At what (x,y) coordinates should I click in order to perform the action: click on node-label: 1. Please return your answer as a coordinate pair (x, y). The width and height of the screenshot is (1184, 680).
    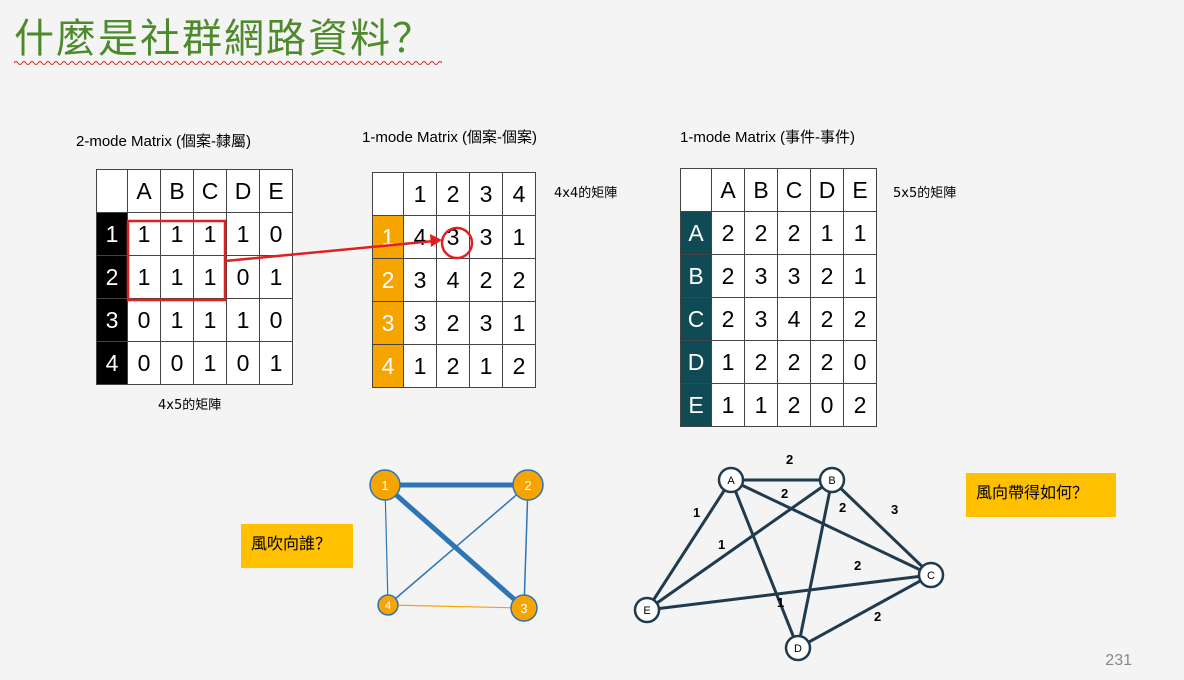
    Looking at the image, I should click on (384, 485).